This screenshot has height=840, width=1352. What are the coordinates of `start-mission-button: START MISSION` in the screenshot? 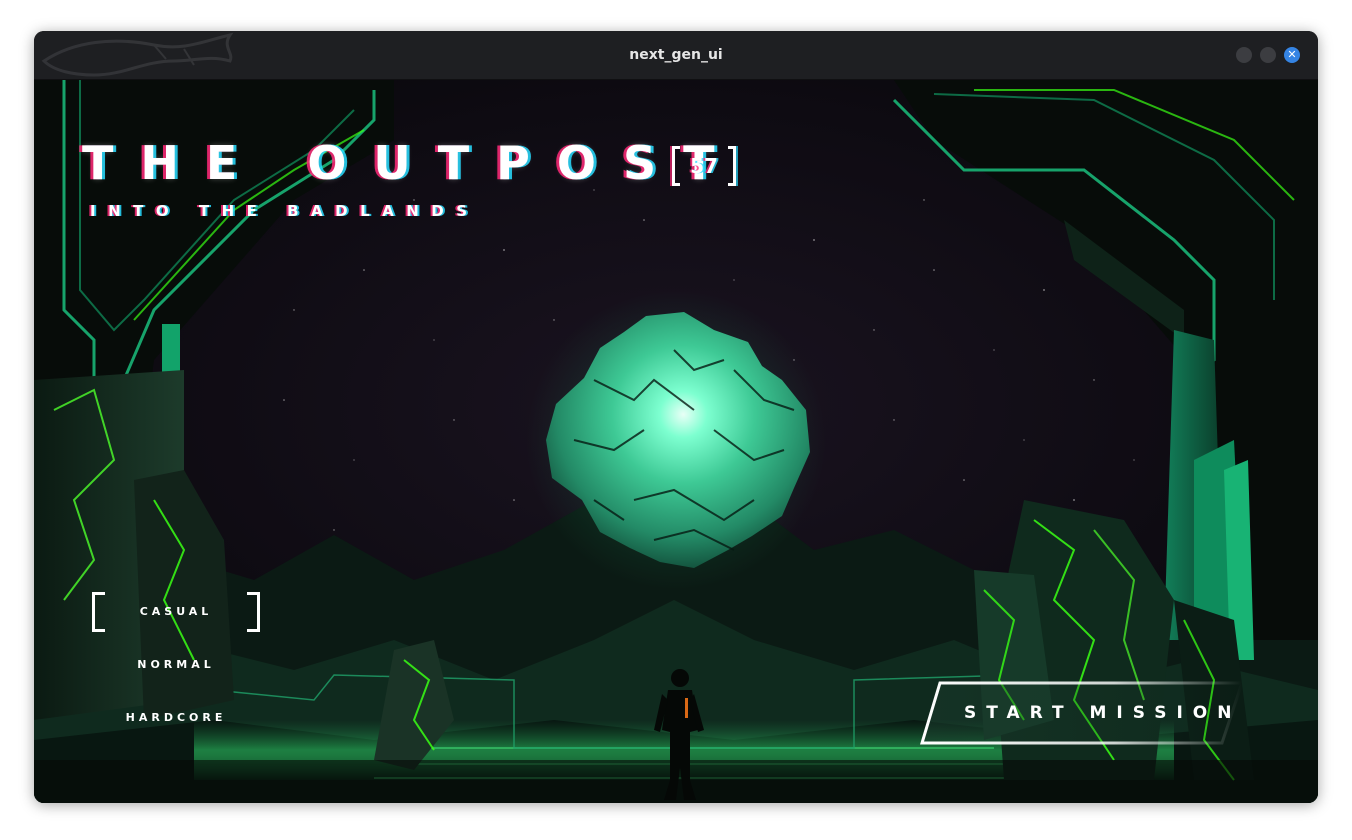 It's located at (1082, 713).